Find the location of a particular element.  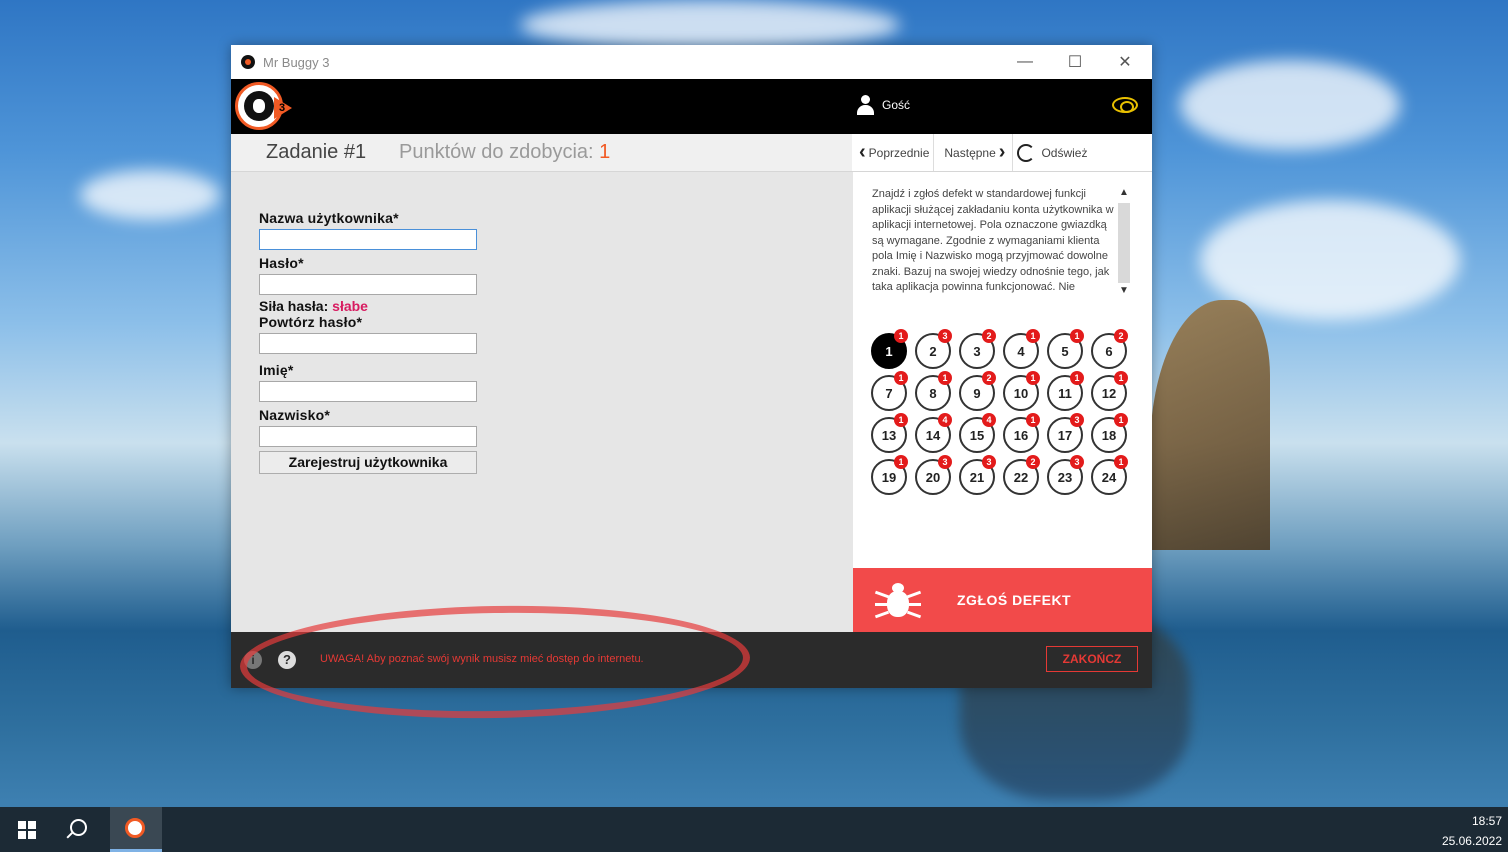

task-circle: 18 1 is located at coordinates (1109, 433).